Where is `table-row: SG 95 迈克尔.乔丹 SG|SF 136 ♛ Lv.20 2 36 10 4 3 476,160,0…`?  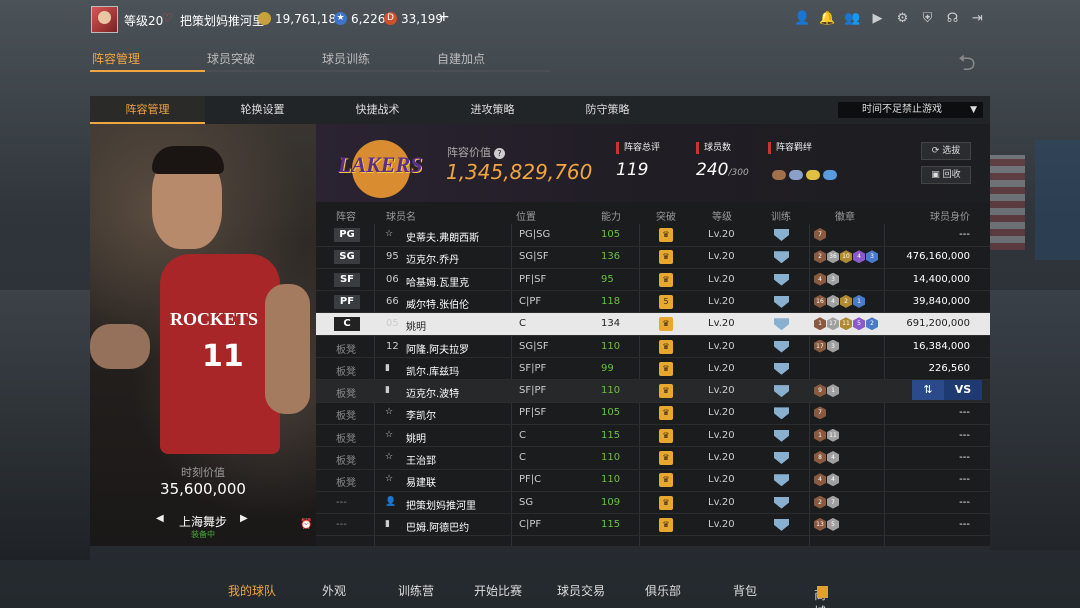 table-row: SG 95 迈克尔.乔丹 SG|SF 136 ♛ Lv.20 2 36 10 4 3 476,160,0… is located at coordinates (653, 257).